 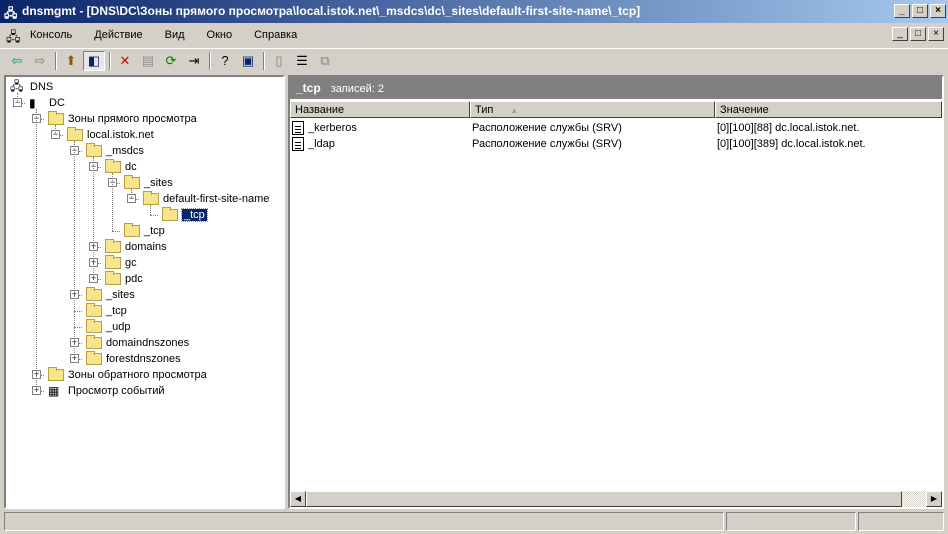 What do you see at coordinates (791, 144) in the screenshot?
I see `record-value: [0][100][389] dc.local.istok.net.` at bounding box center [791, 144].